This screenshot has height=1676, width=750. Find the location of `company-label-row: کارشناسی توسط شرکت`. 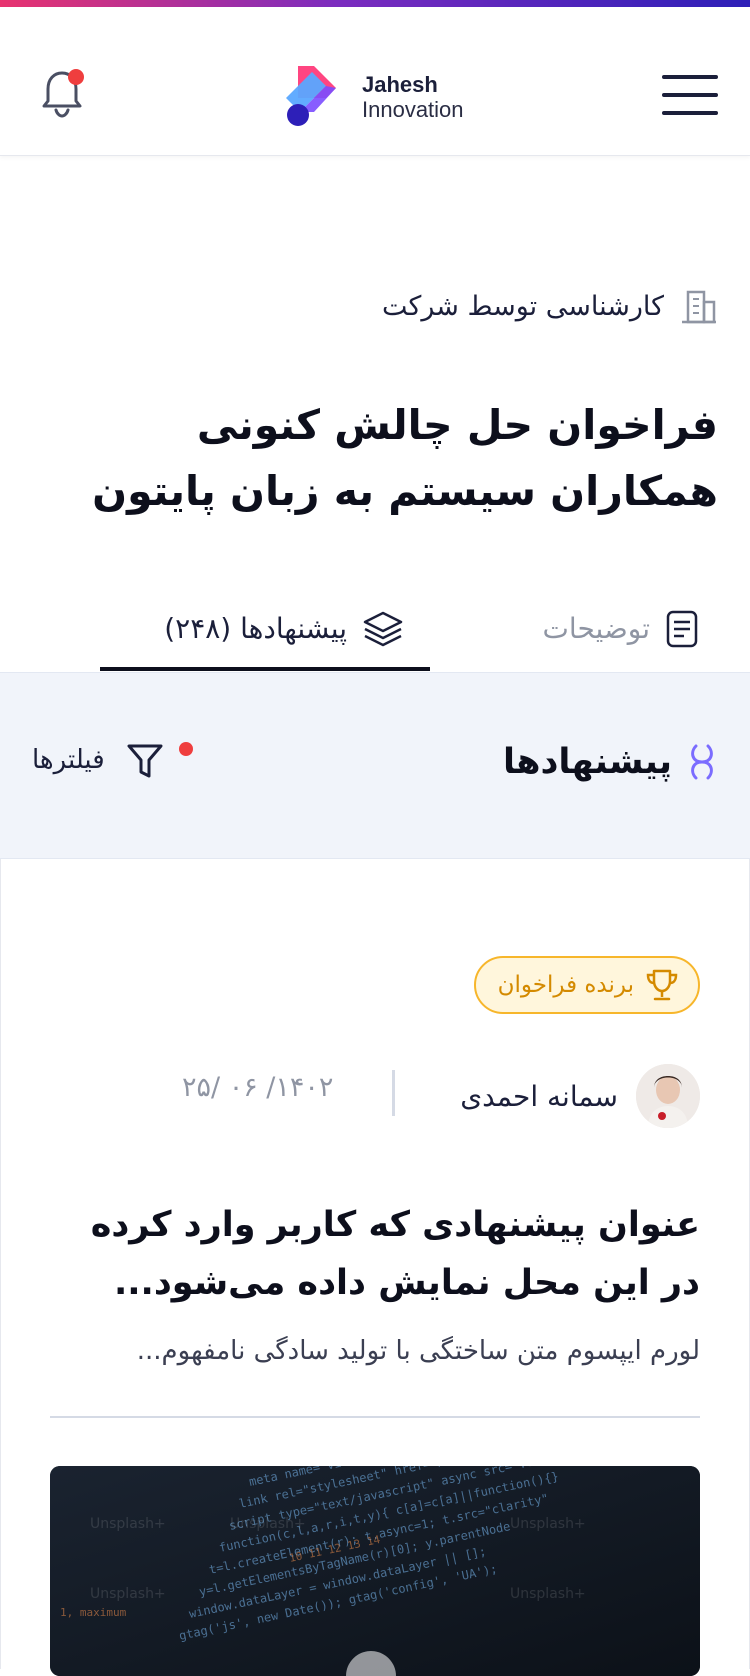

company-label-row: کارشناسی توسط شرکت is located at coordinates (550, 306).